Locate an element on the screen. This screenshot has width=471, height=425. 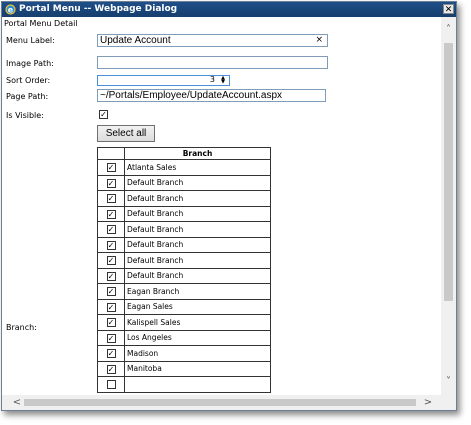
table-row: ✓ Eagan Branch is located at coordinates (184, 291).